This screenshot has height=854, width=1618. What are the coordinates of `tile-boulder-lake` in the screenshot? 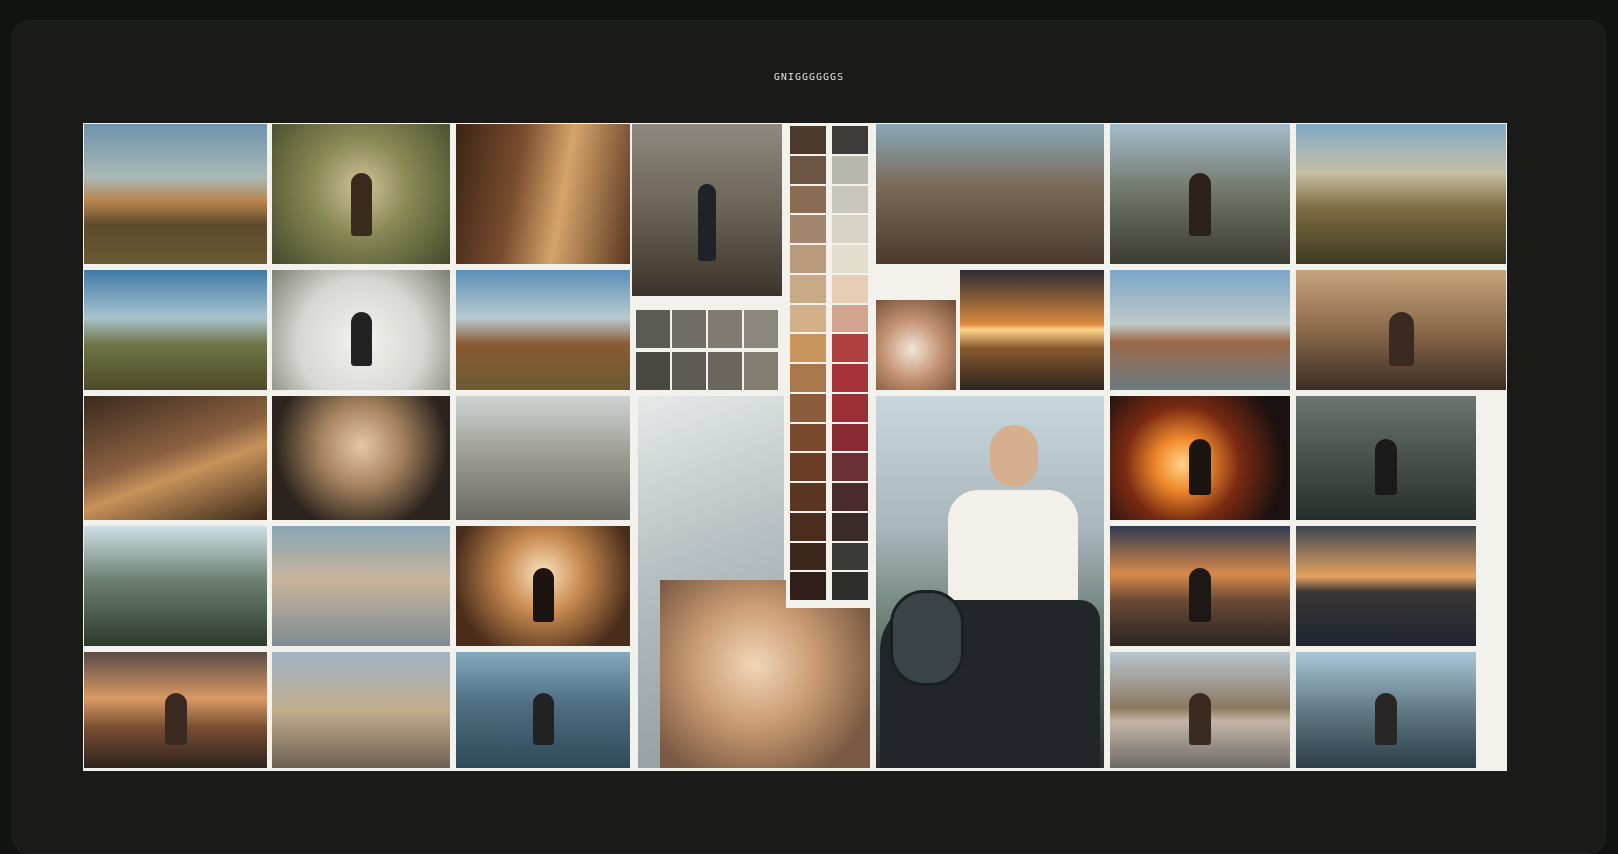 It's located at (1200, 330).